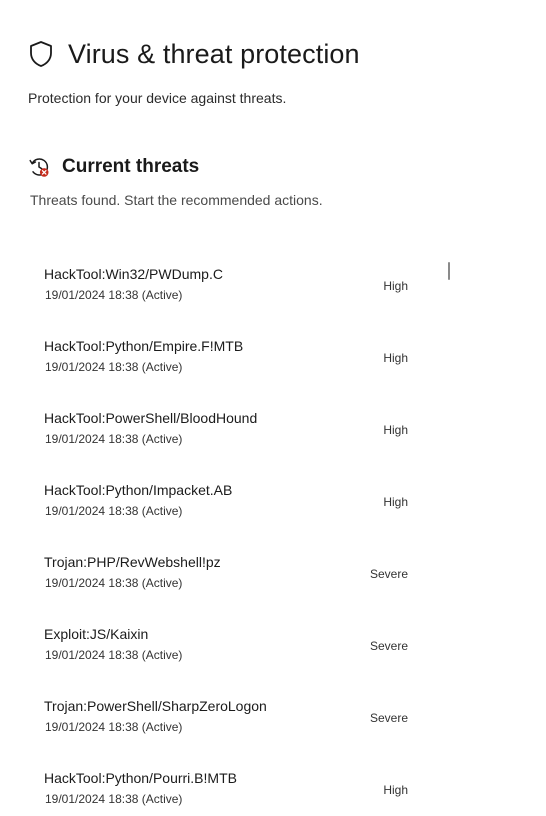 This screenshot has height=816, width=546. I want to click on title-row: Virus & threat protection, so click(278, 54).